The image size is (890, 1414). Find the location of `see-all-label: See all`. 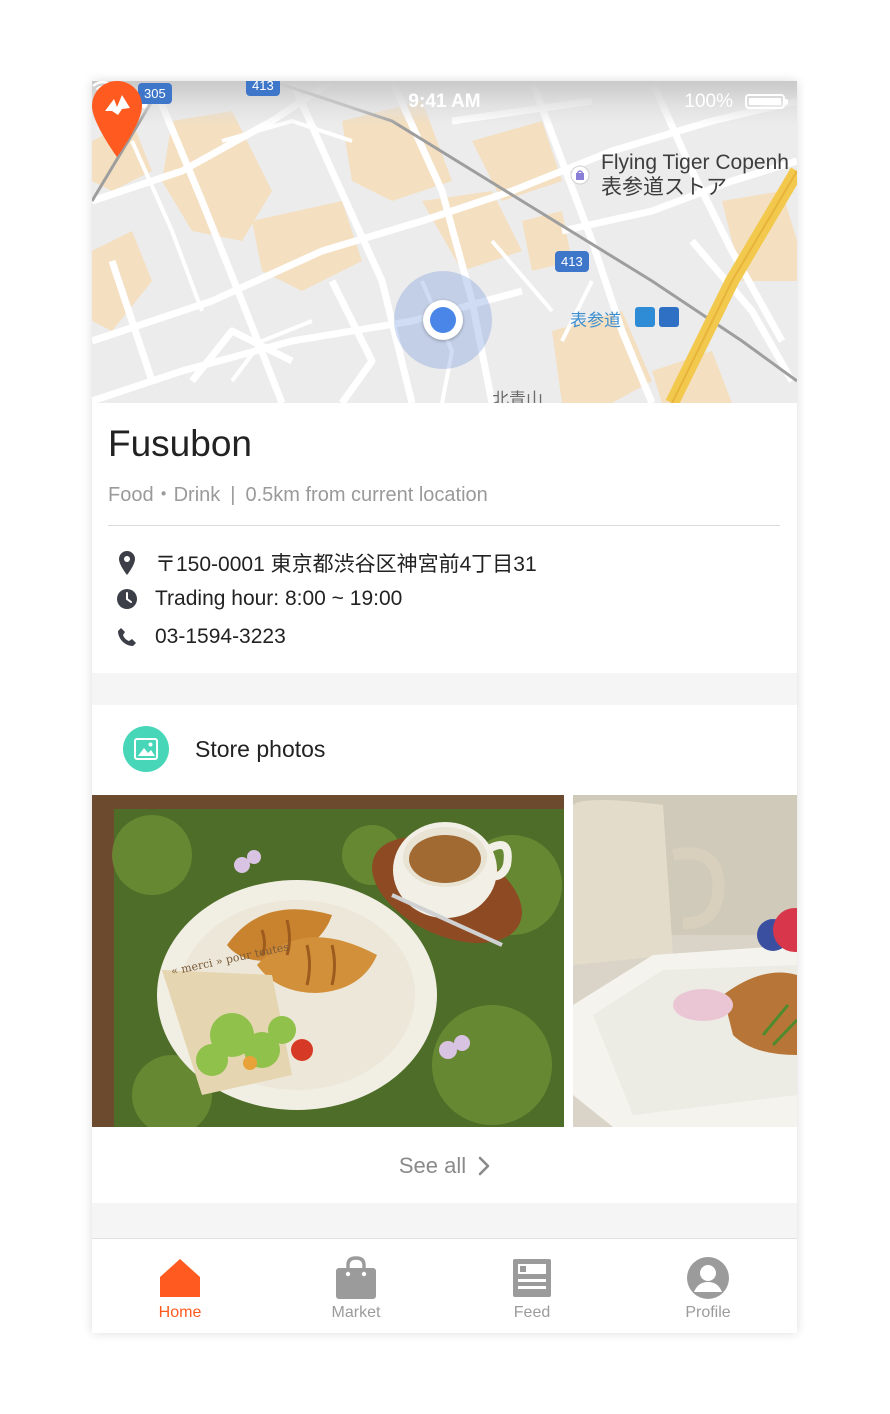

see-all-label: See all is located at coordinates (432, 1165).